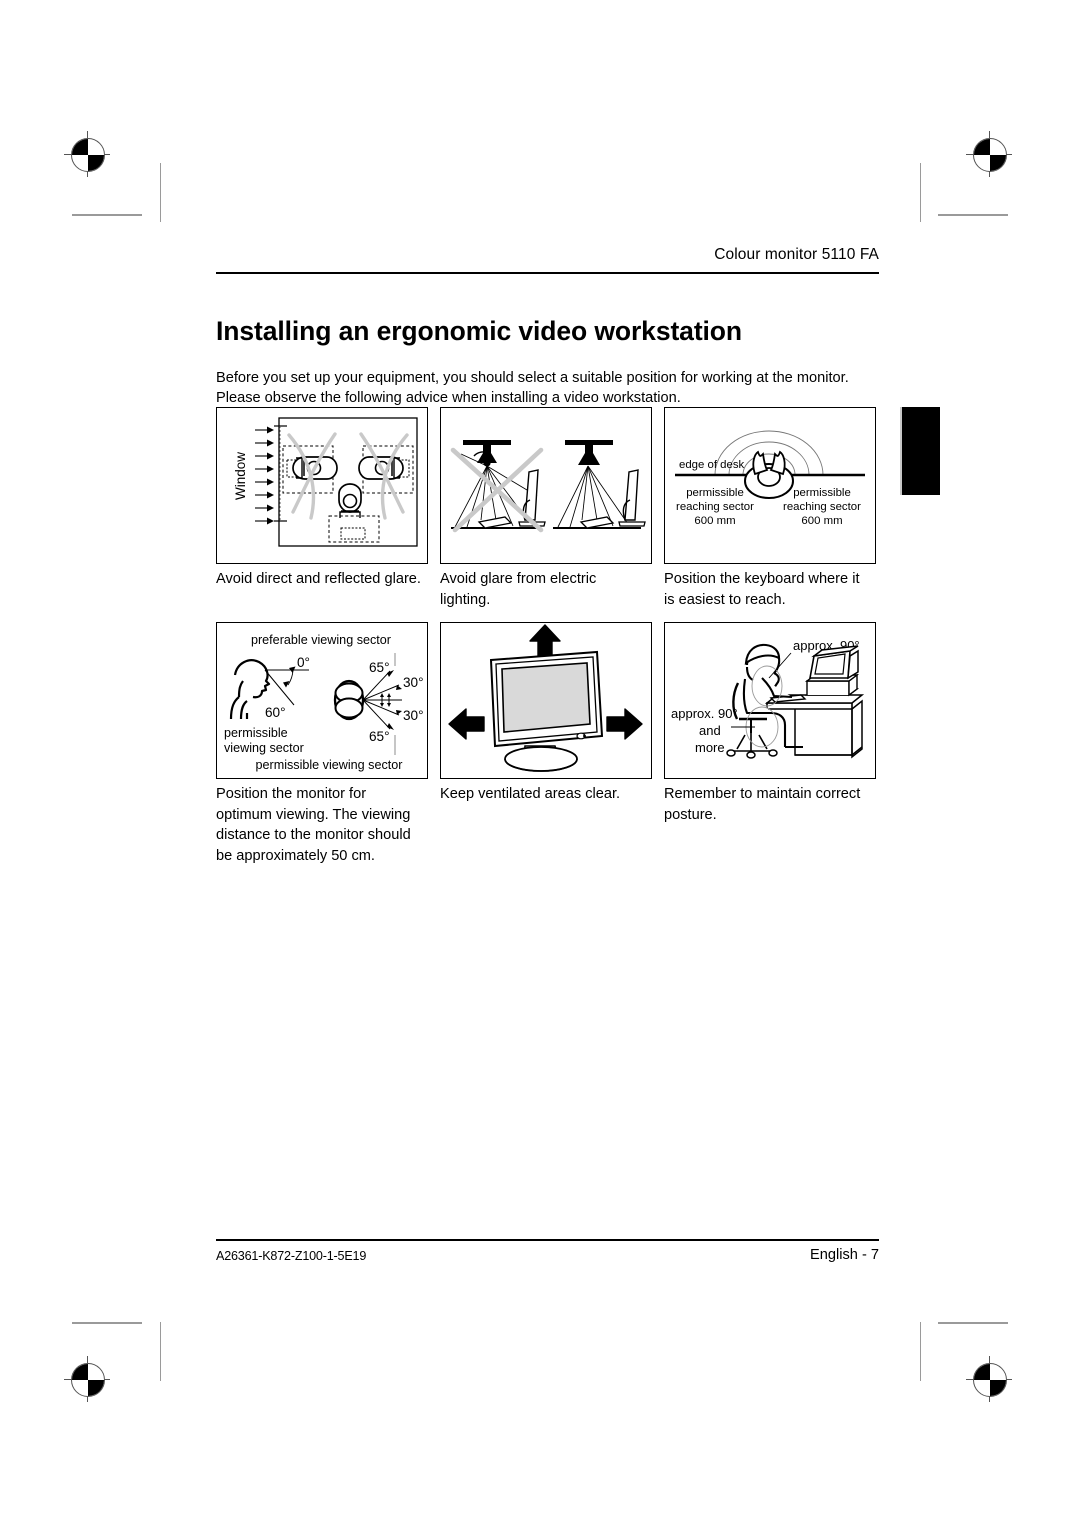 The height and width of the screenshot is (1528, 1080). Describe the element at coordinates (796, 254) in the screenshot. I see `running-header: Colour monitor 5110 FA` at that location.